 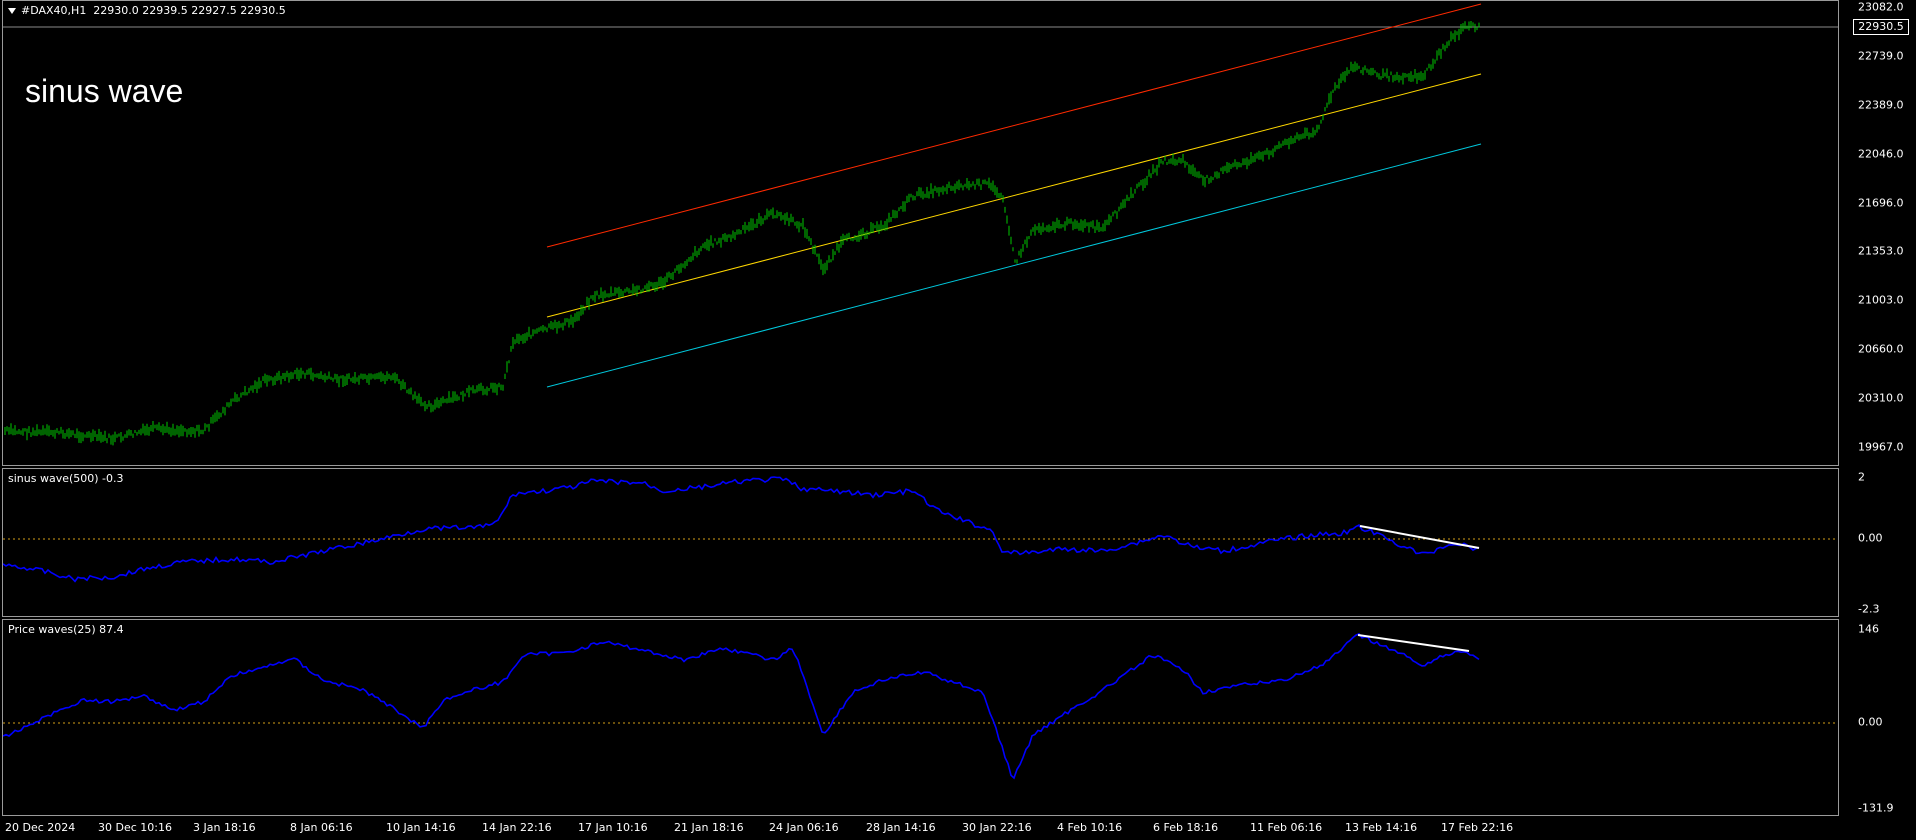 What do you see at coordinates (1881, 349) in the screenshot?
I see `price-tick: 20660.0` at bounding box center [1881, 349].